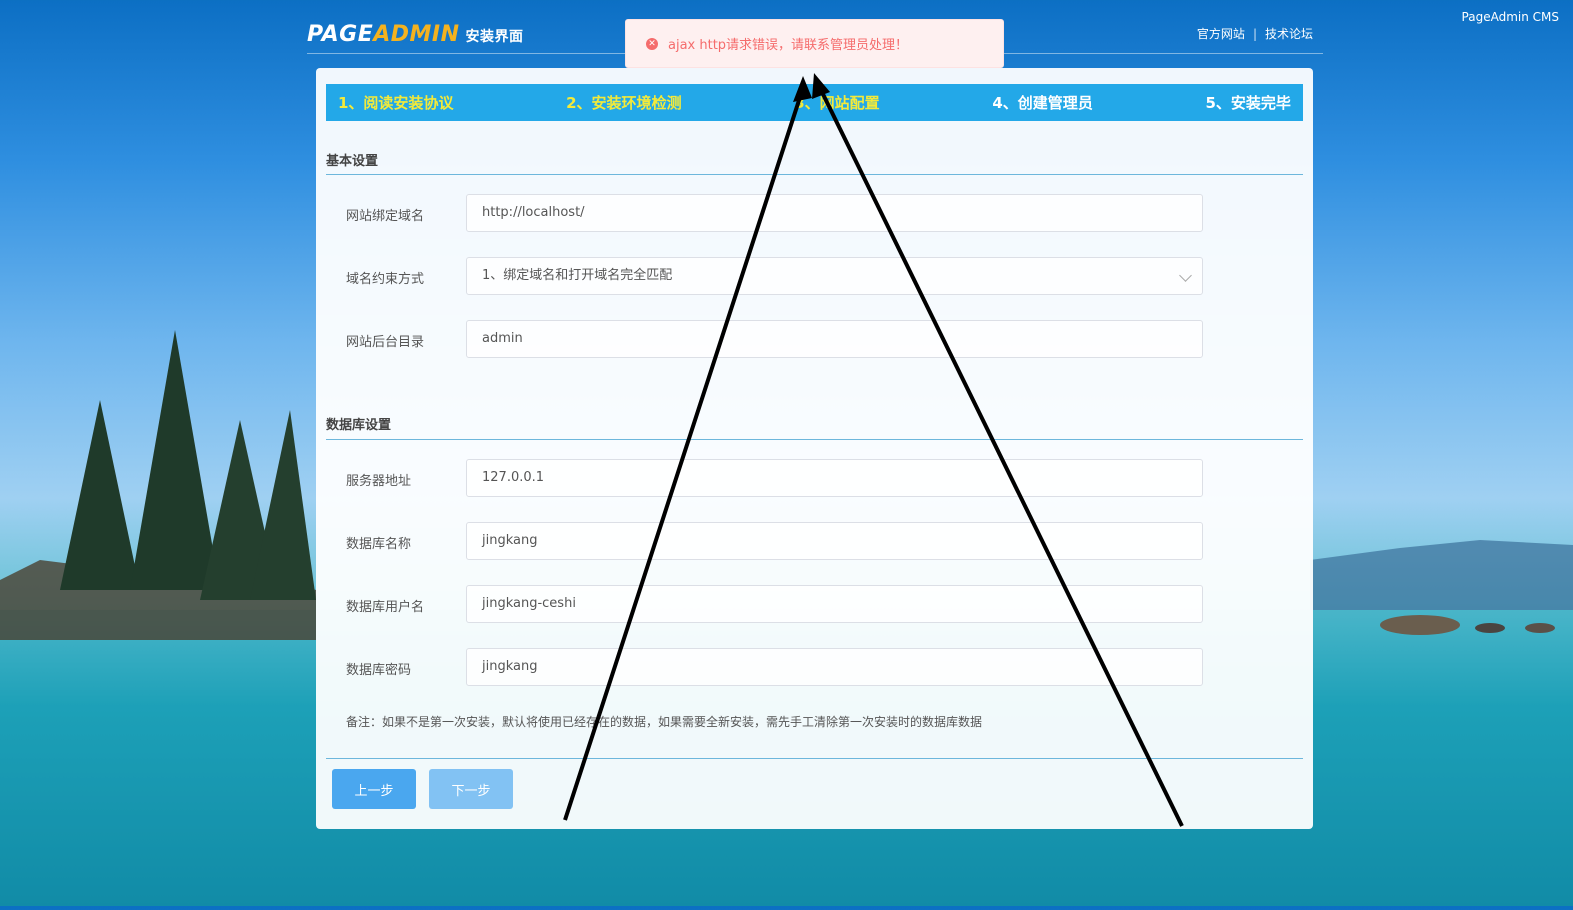 The image size is (1573, 910). I want to click on domain-mode-row: 域名约束方式 1、绑定域名和打开域名完全匹配, so click(814, 277).